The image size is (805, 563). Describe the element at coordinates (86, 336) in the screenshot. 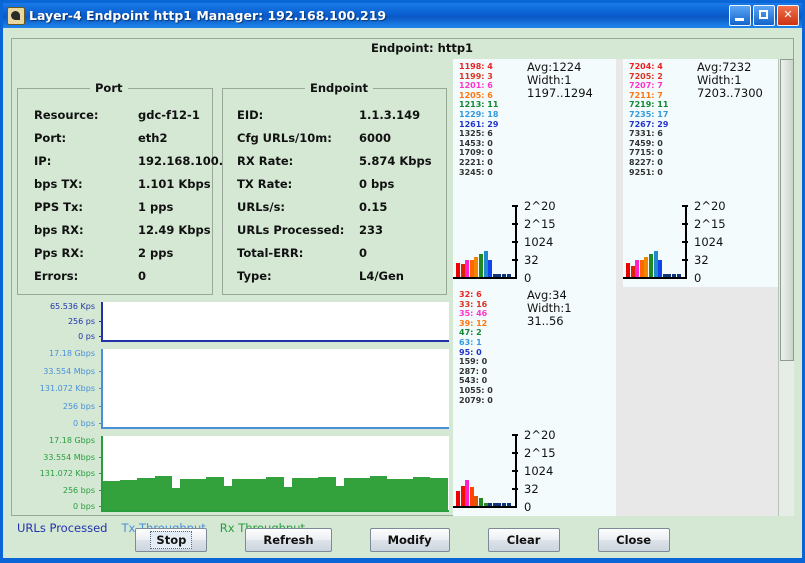

I see `graph-tick-label: 0 ps` at that location.